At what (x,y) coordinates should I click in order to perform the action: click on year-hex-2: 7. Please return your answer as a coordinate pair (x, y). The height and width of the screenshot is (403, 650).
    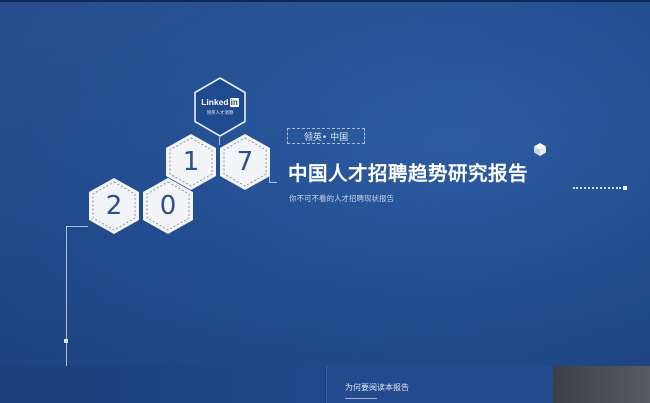
    Looking at the image, I should click on (245, 162).